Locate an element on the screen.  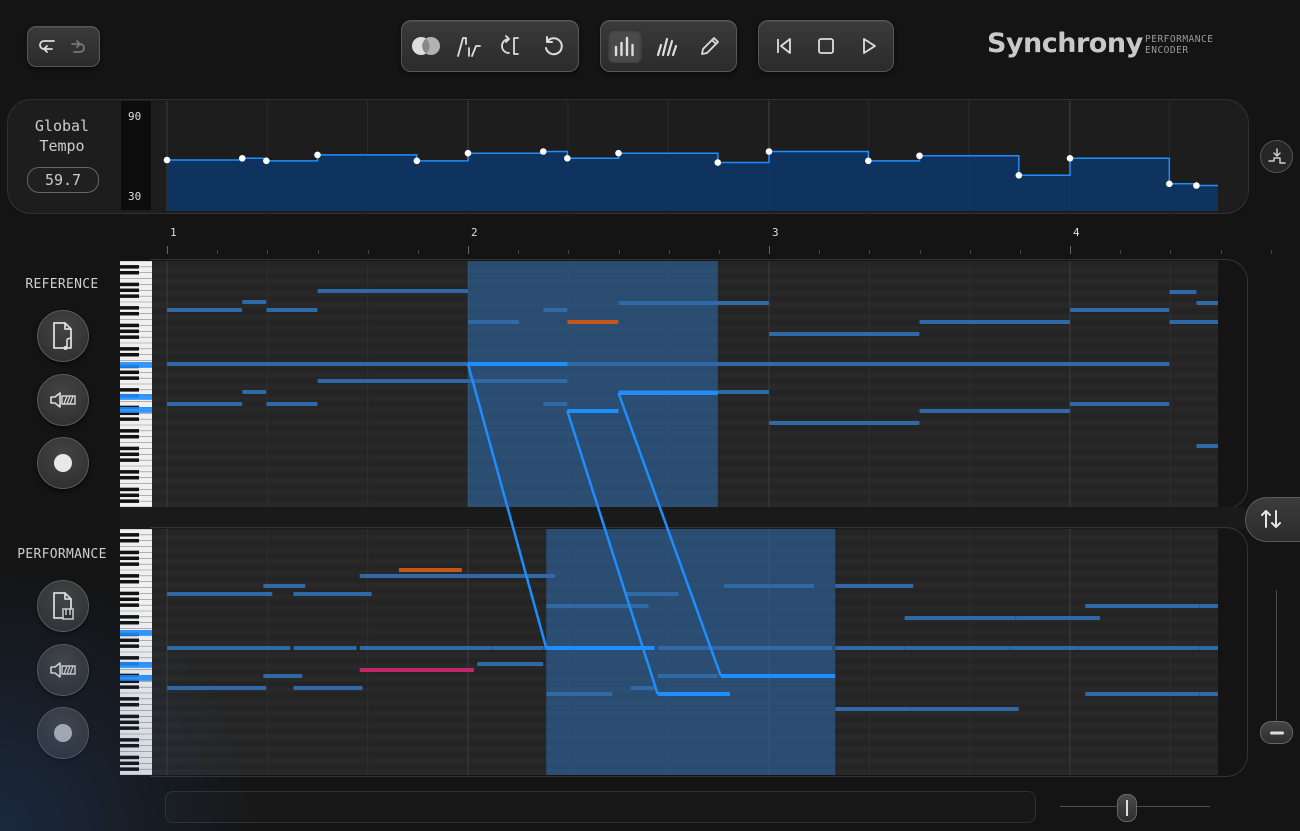
performance-piano-keyboard is located at coordinates (136, 652).